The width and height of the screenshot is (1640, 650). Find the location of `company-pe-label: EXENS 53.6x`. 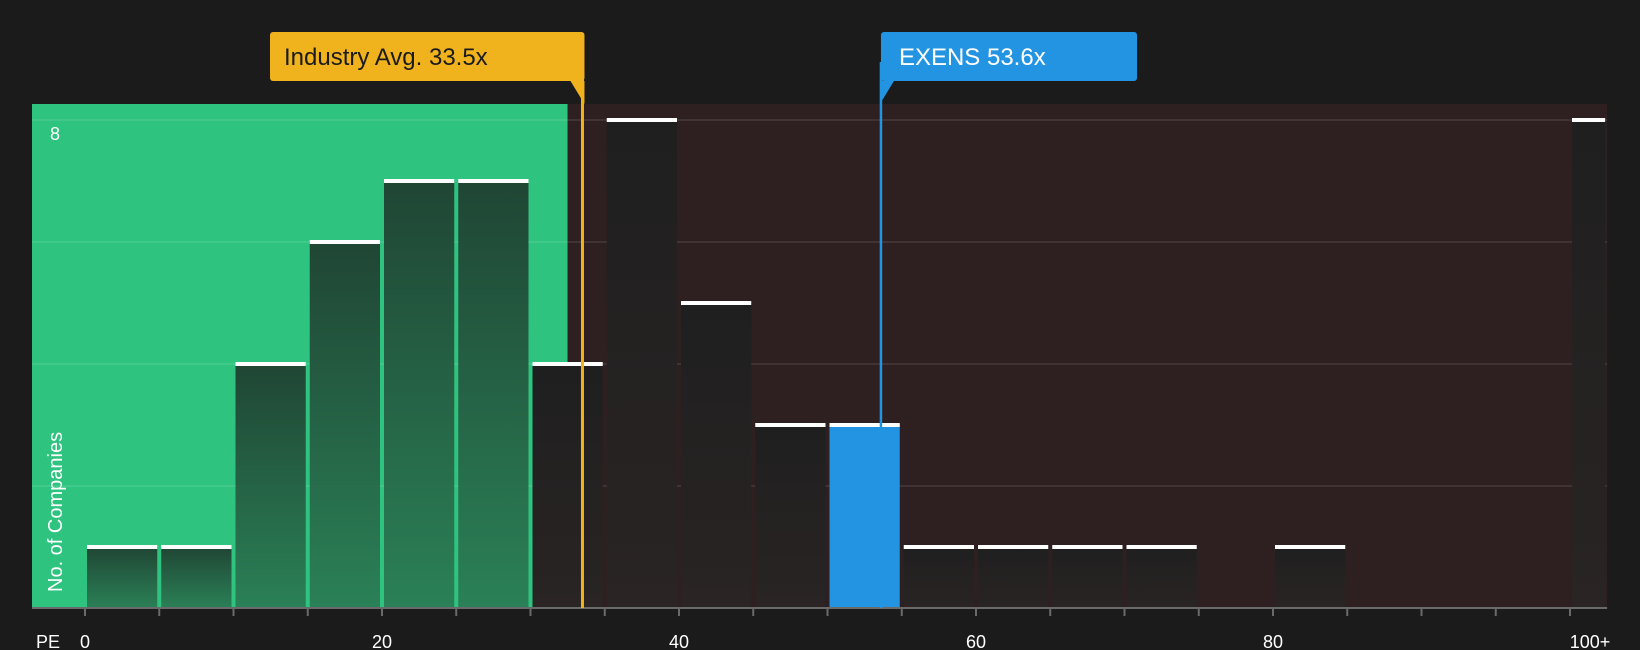

company-pe-label: EXENS 53.6x is located at coordinates (972, 57).